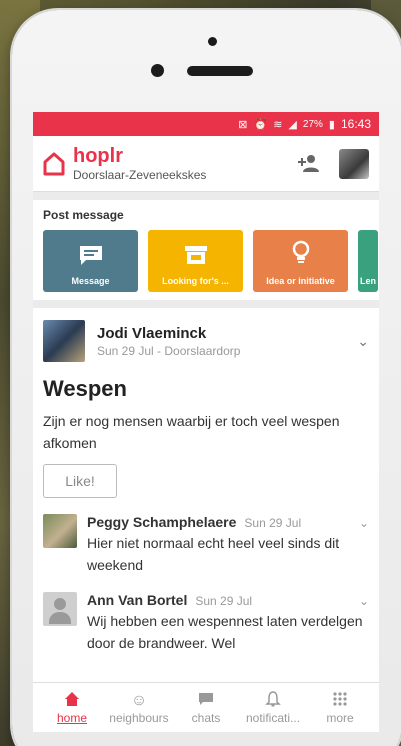  Describe the element at coordinates (212, 41) in the screenshot. I see `front-camera` at that location.